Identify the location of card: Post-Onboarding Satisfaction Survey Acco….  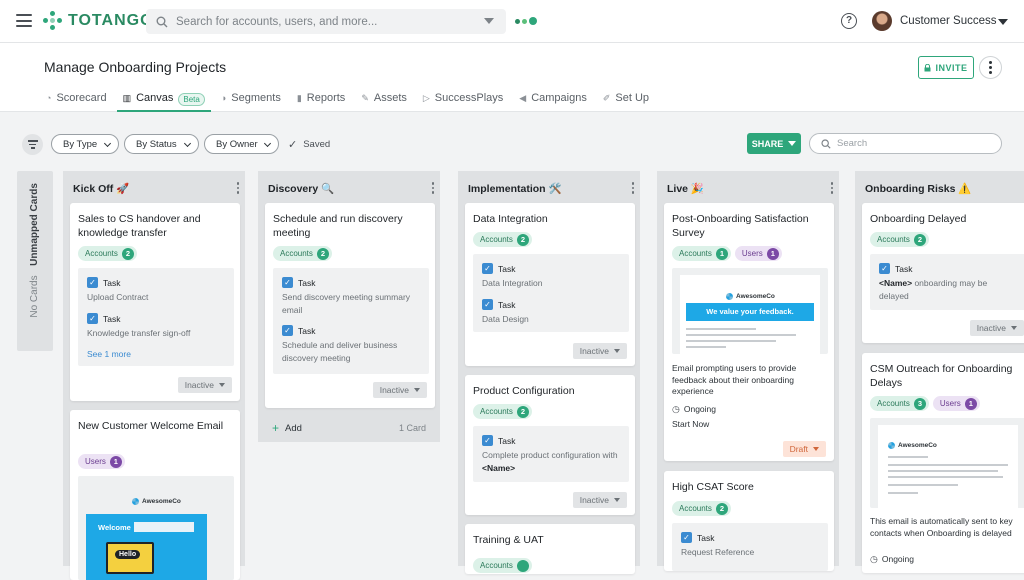
(749, 332).